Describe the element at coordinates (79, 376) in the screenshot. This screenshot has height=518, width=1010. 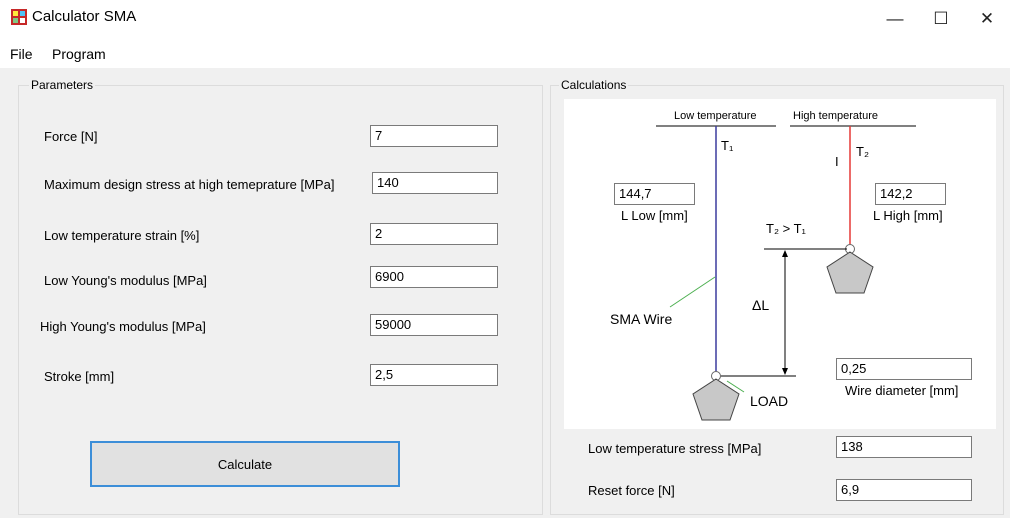
I see `stroke-label: Stroke [mm]` at that location.